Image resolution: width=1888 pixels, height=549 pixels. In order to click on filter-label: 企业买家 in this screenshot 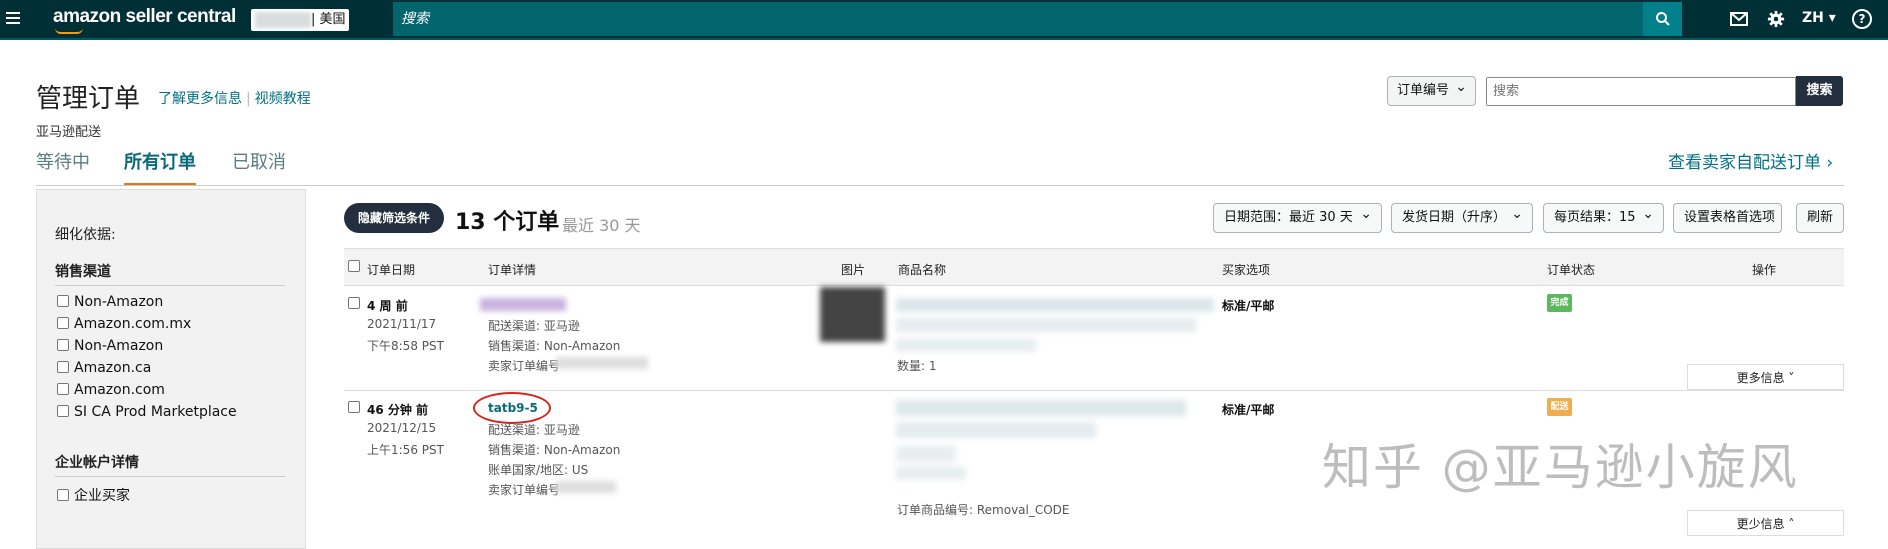, I will do `click(102, 496)`.